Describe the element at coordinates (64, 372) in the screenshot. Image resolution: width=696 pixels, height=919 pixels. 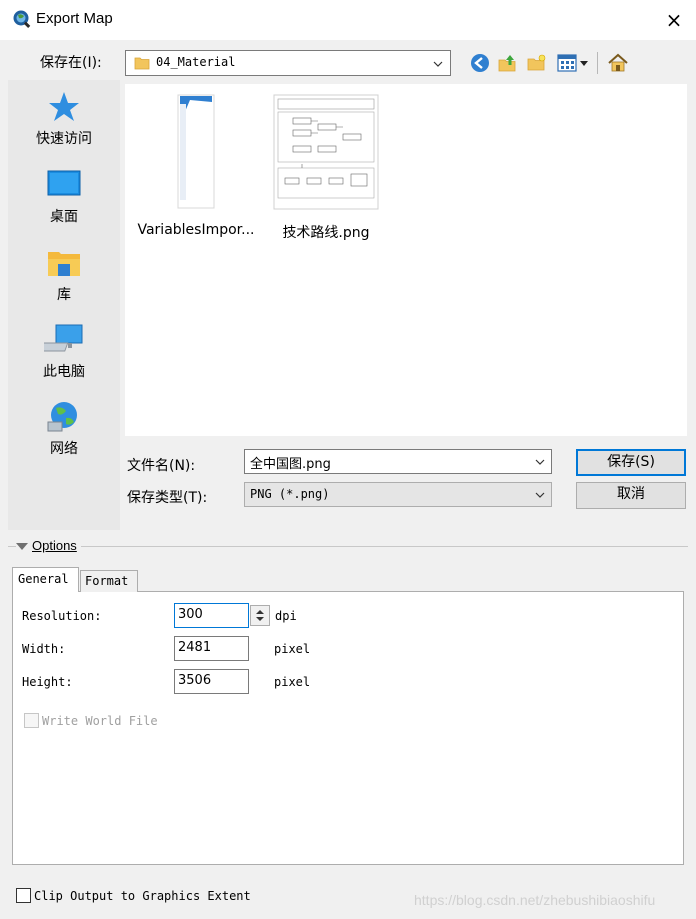
I see `place-label: 此电脑` at that location.